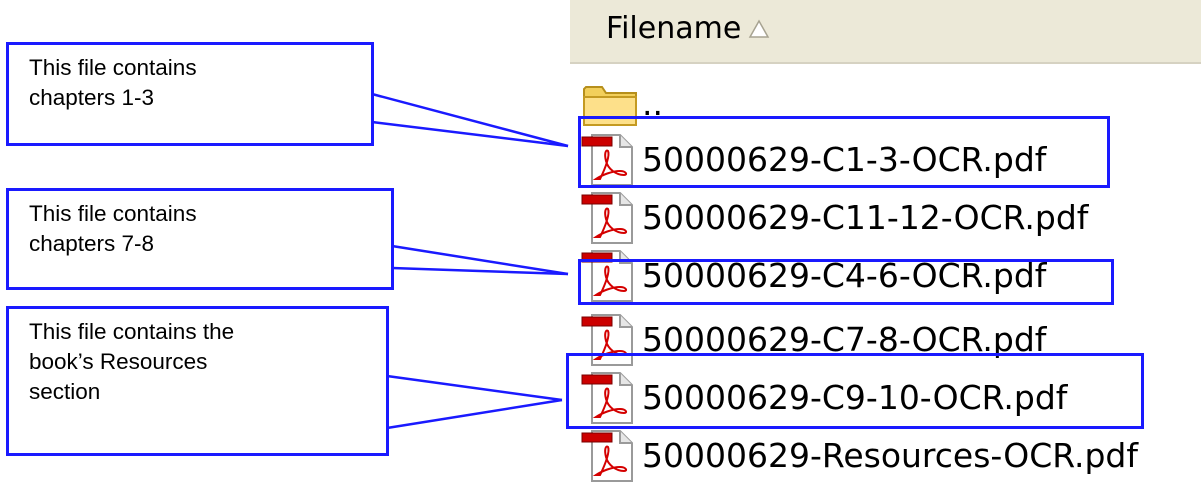 The width and height of the screenshot is (1201, 487). I want to click on callout-line: section, so click(65, 391).